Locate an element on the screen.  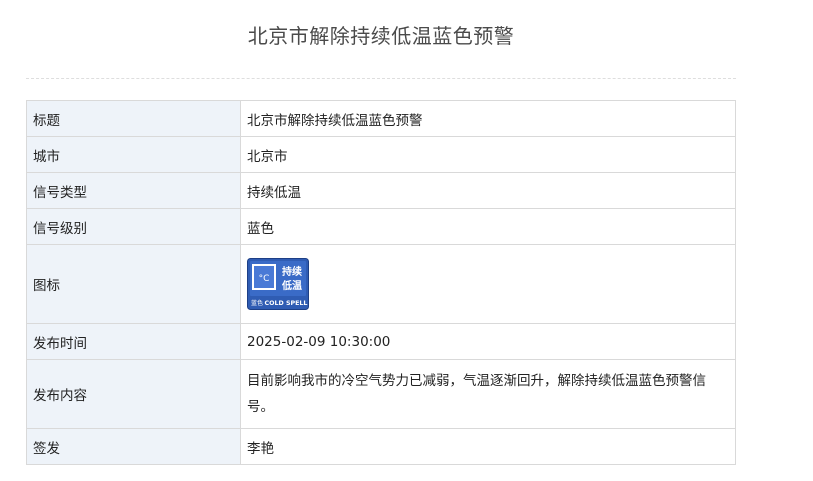
table-row: 发布时间 2025-02-09 10:30:00 is located at coordinates (381, 341).